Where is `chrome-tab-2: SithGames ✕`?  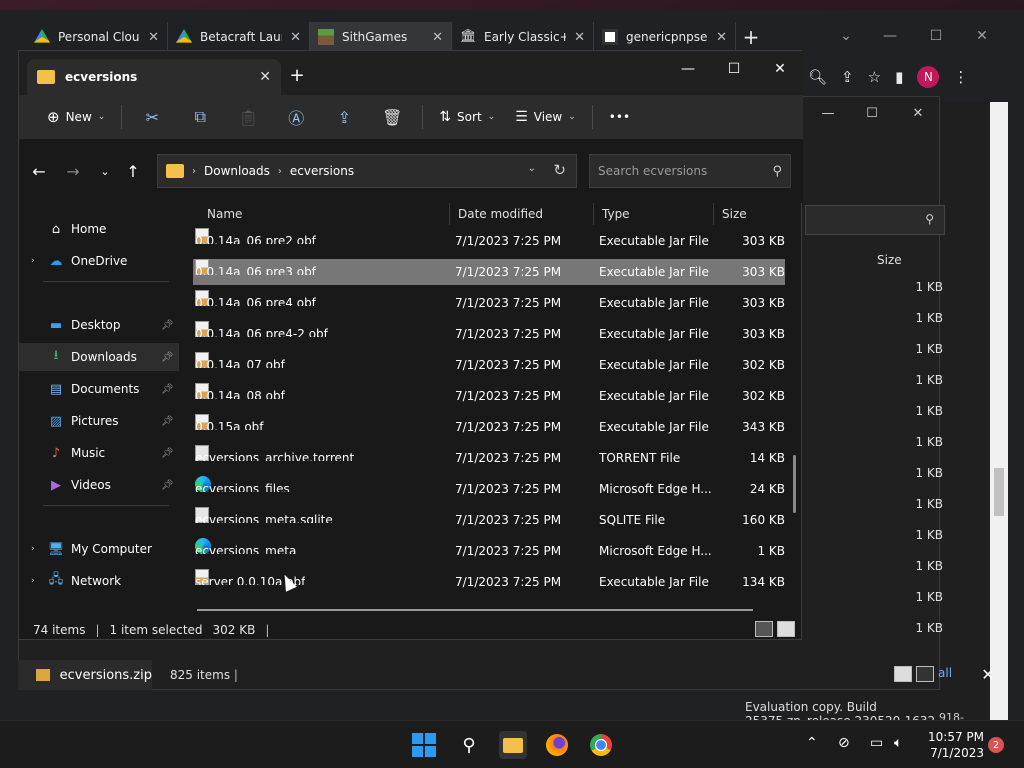 chrome-tab-2: SithGames ✕ is located at coordinates (381, 37).